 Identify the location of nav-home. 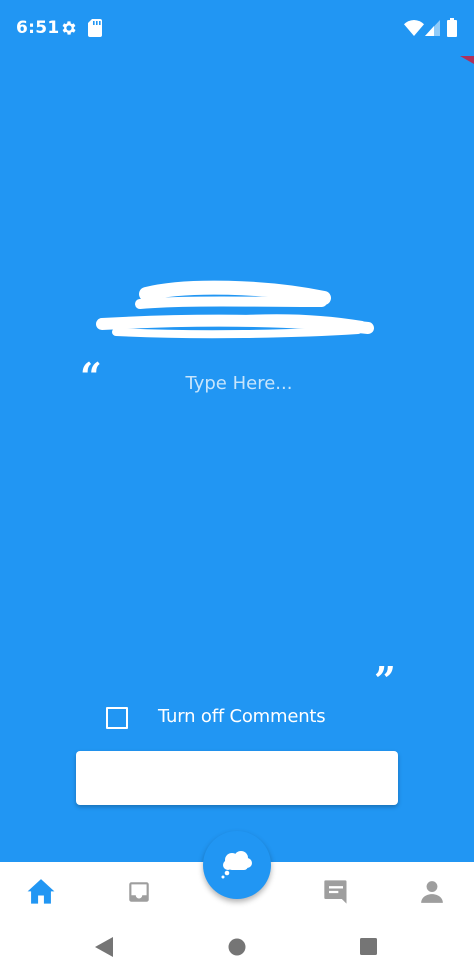
(41, 892).